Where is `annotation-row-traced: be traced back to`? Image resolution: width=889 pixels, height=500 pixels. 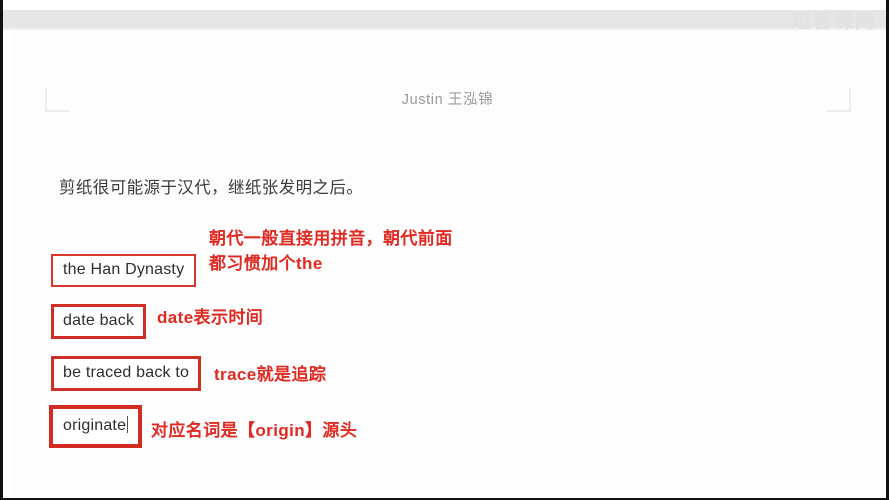
annotation-row-traced: be traced back to is located at coordinates (126, 373).